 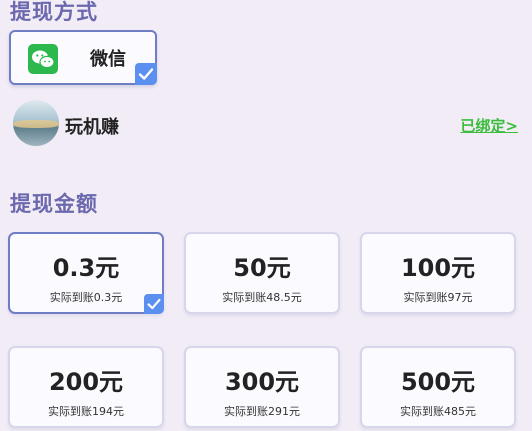 I want to click on withdraw-amount-title: 提现金额, so click(x=54, y=204).